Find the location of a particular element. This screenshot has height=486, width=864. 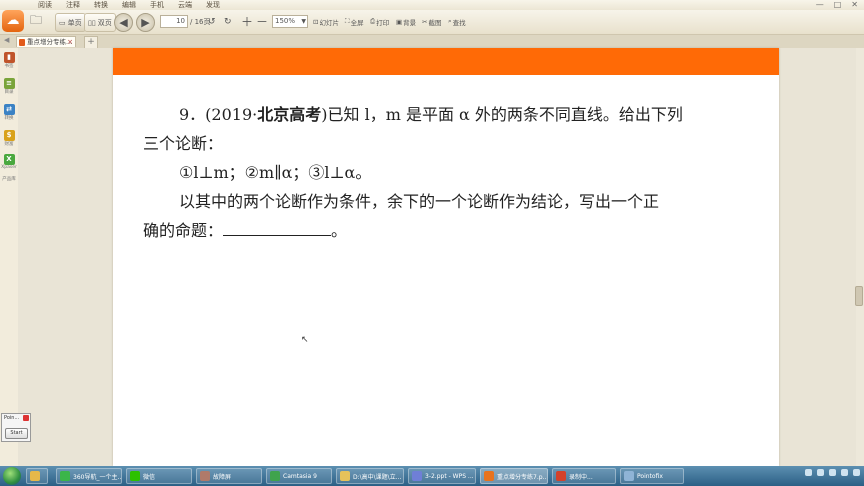

screenshot-button: ✂ 截图 is located at coordinates (431, 21).